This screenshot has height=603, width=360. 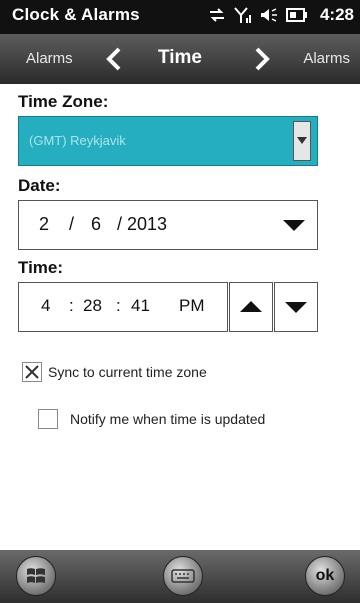 What do you see at coordinates (326, 58) in the screenshot?
I see `nav-next-label: Alarms` at bounding box center [326, 58].